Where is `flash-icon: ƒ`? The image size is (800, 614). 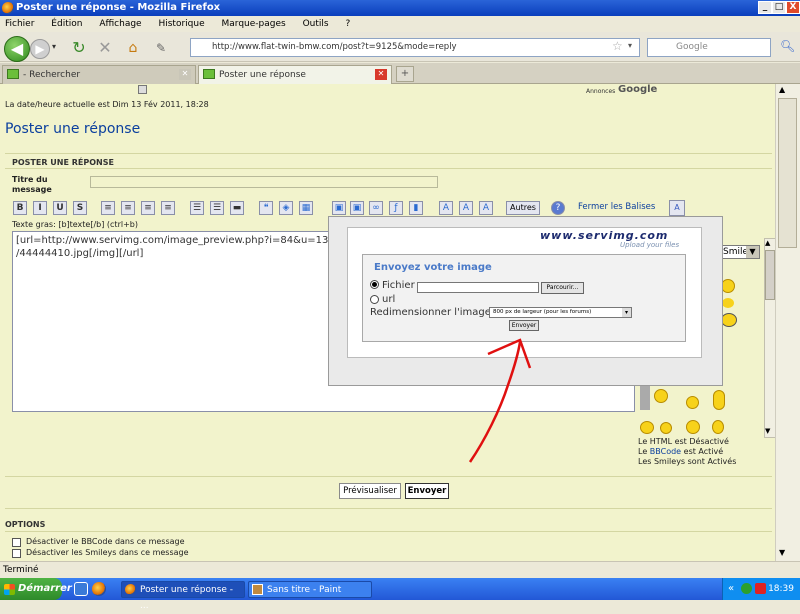 flash-icon: ƒ is located at coordinates (396, 208).